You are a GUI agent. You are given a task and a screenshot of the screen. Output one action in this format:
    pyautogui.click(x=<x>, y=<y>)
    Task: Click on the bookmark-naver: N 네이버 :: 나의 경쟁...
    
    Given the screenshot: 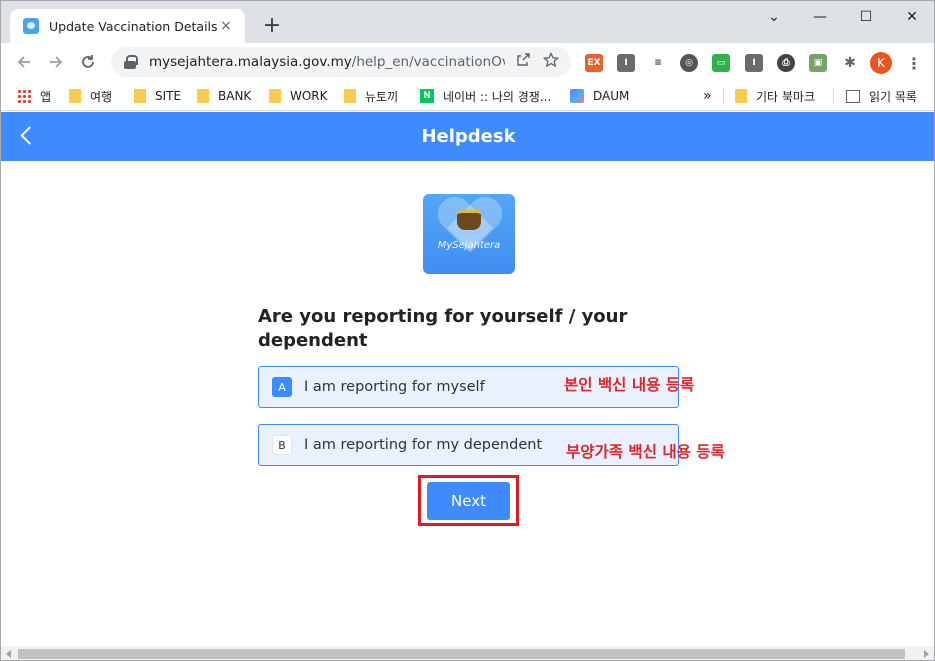 What is the action you would take?
    pyautogui.click(x=485, y=96)
    